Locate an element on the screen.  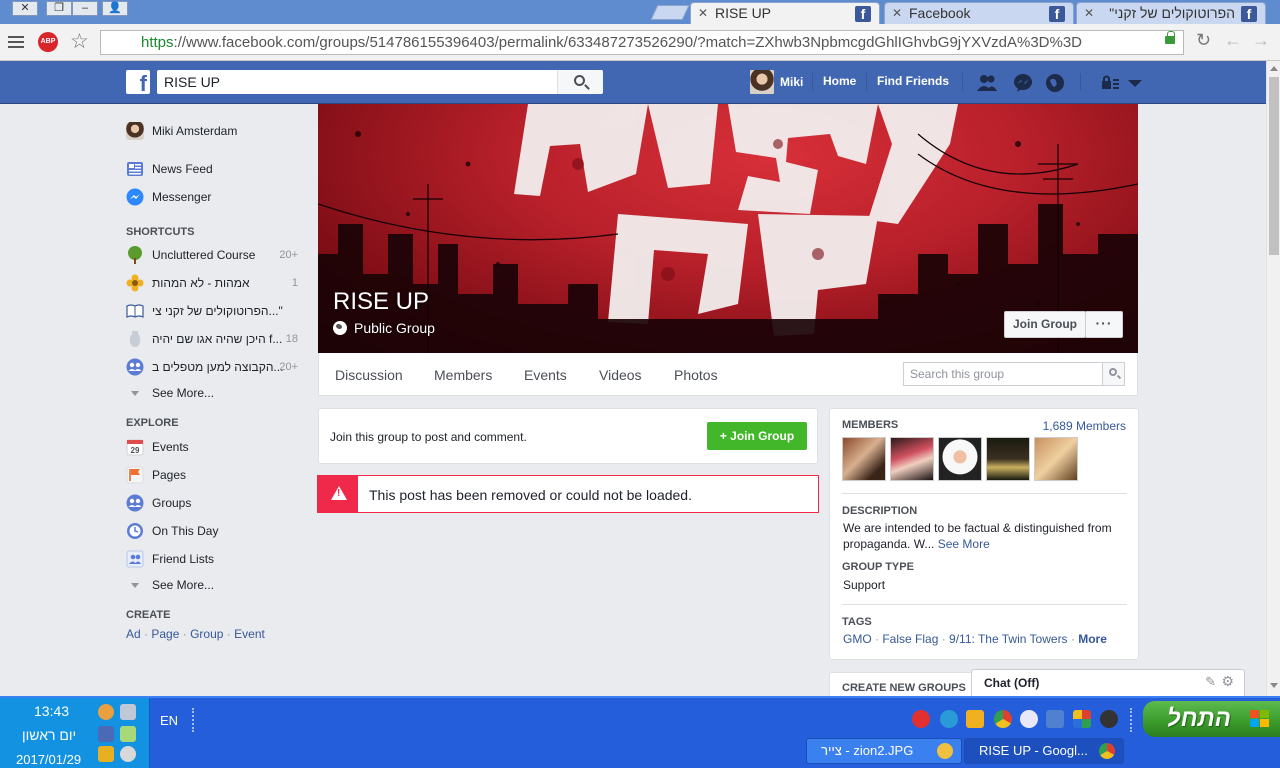
create-page-link: Page is located at coordinates (165, 634).